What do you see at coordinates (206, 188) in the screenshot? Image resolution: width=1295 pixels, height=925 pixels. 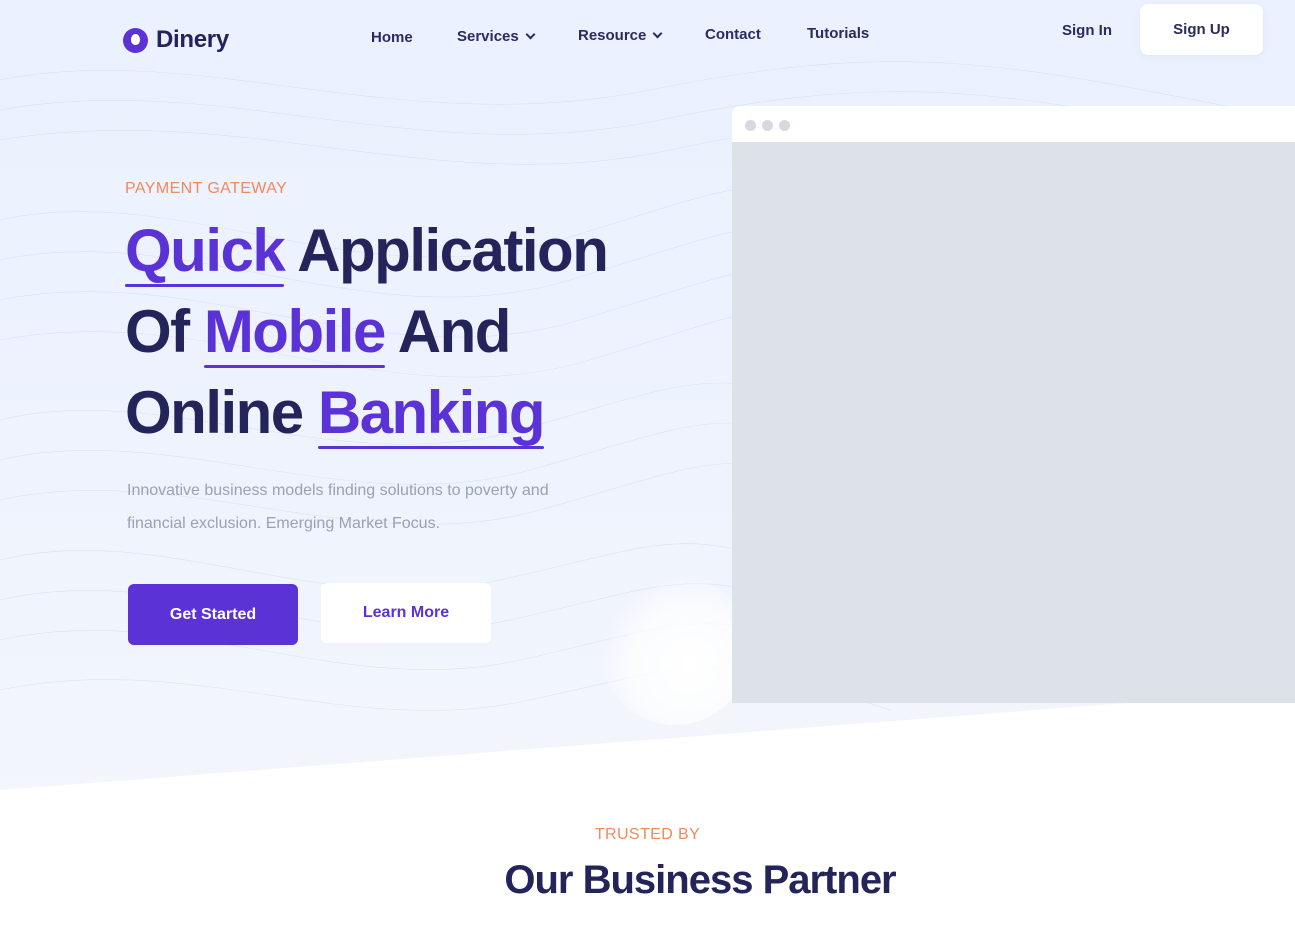 I see `hero-eyebrow: PAYMENT GATEWAY` at bounding box center [206, 188].